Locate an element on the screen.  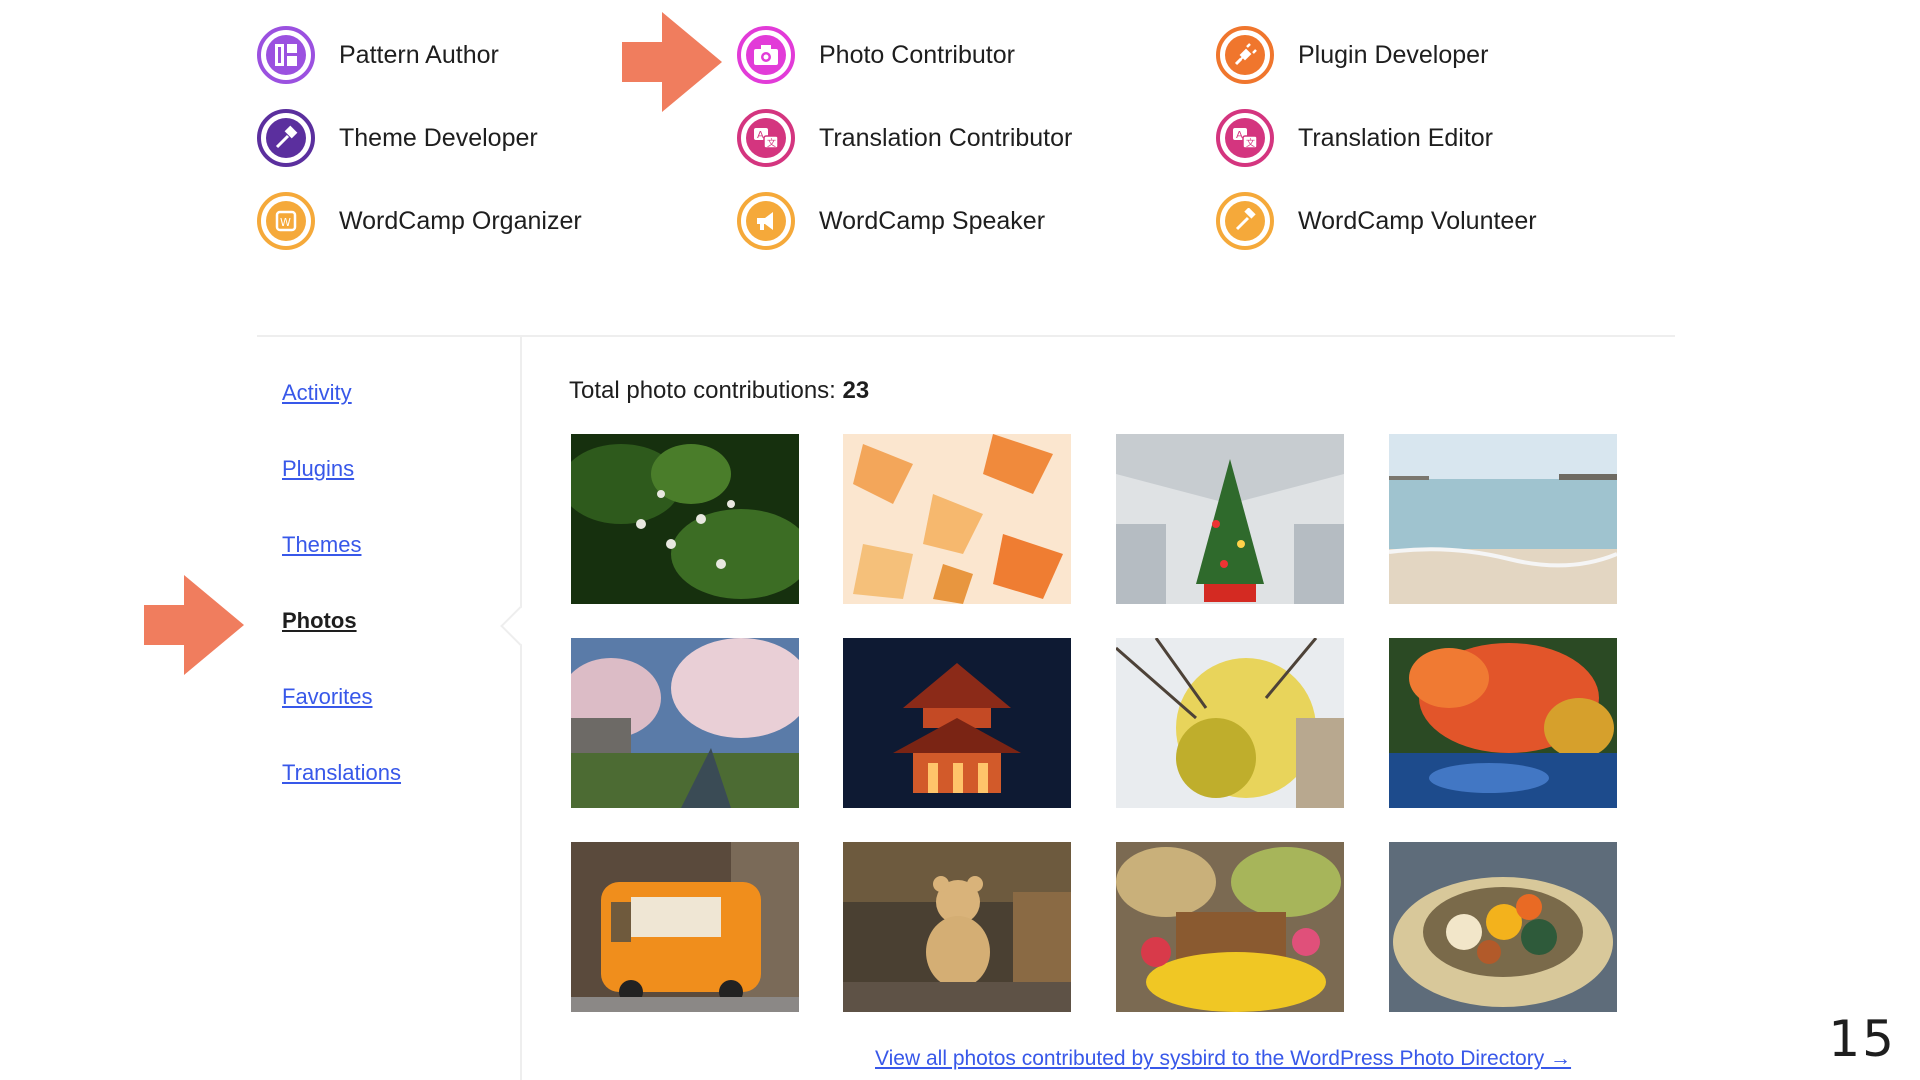
photo-thumbnail-flower-market is located at coordinates (1230, 927).